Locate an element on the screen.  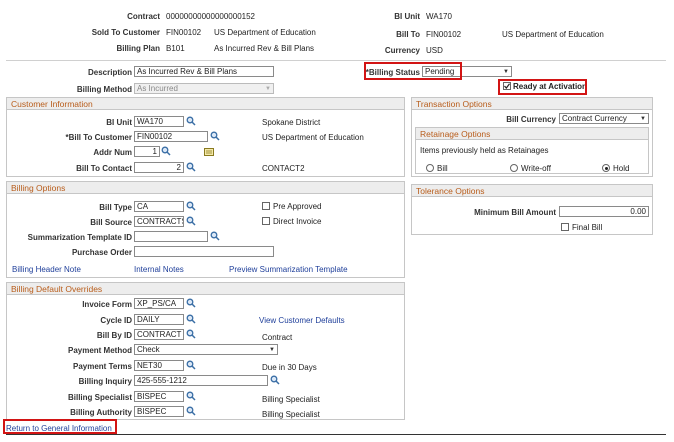
billing-method-value: As Incurred is located at coordinates (157, 88).